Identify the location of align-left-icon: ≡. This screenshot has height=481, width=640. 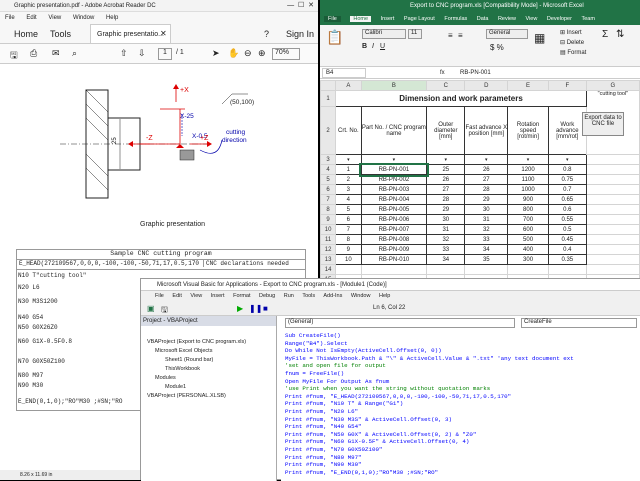
(450, 35).